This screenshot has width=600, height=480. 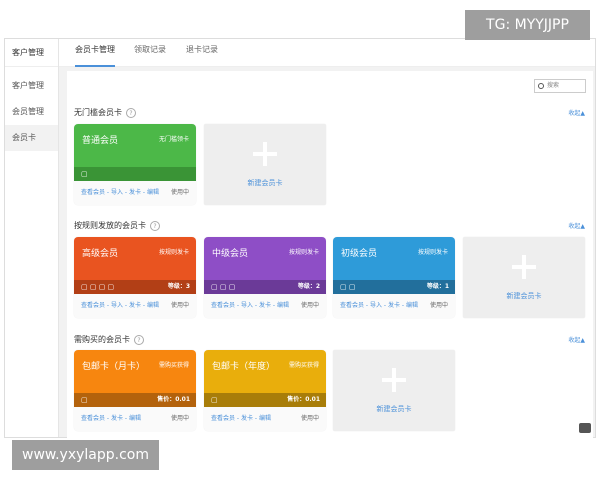 I want to click on card-type: 无门槛领卡, so click(x=173, y=139).